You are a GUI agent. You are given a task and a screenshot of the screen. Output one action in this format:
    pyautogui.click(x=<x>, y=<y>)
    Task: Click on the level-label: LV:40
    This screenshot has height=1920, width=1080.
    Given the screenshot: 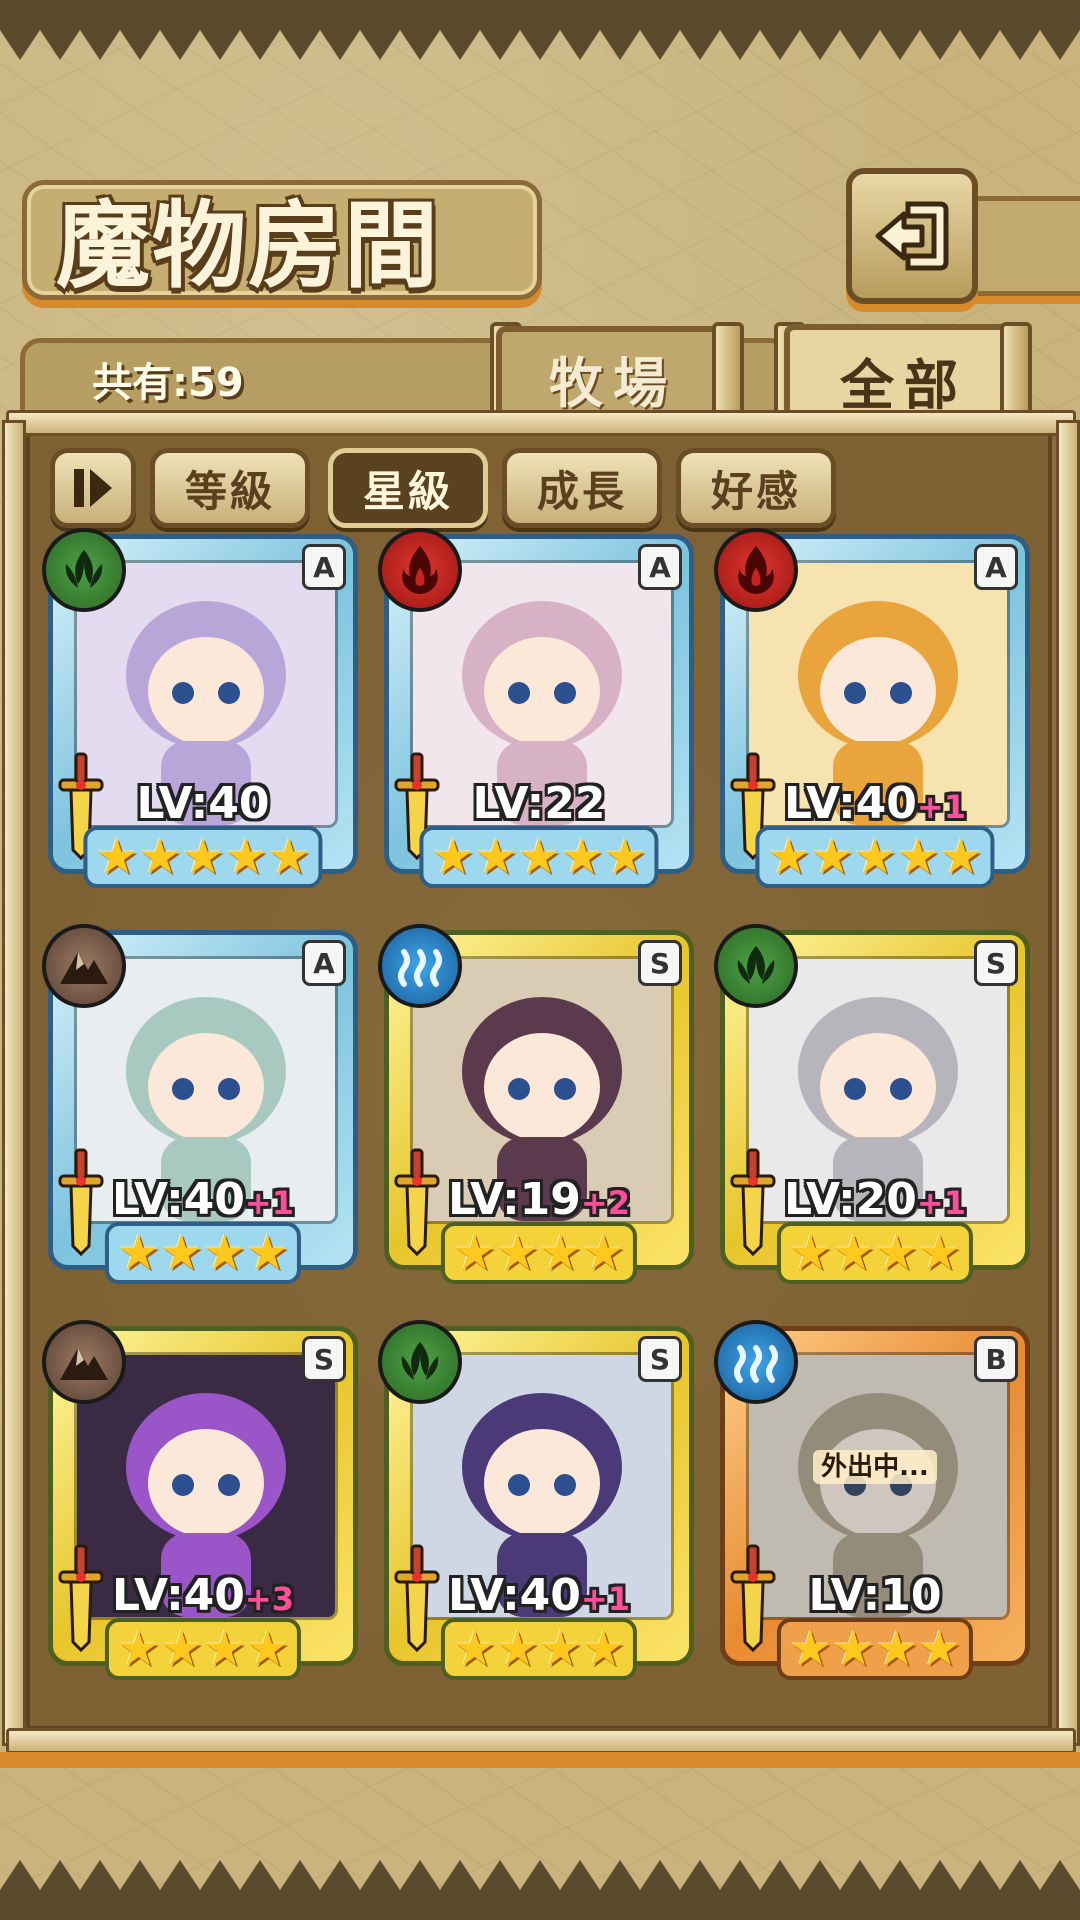 What is the action you would take?
    pyautogui.click(x=203, y=803)
    